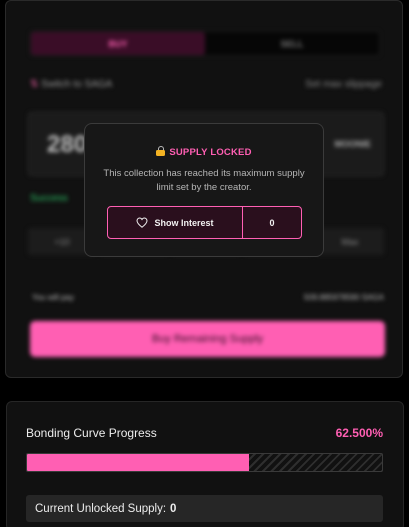 This screenshot has height=527, width=409. Describe the element at coordinates (142, 222) in the screenshot. I see `heart-icon` at that location.